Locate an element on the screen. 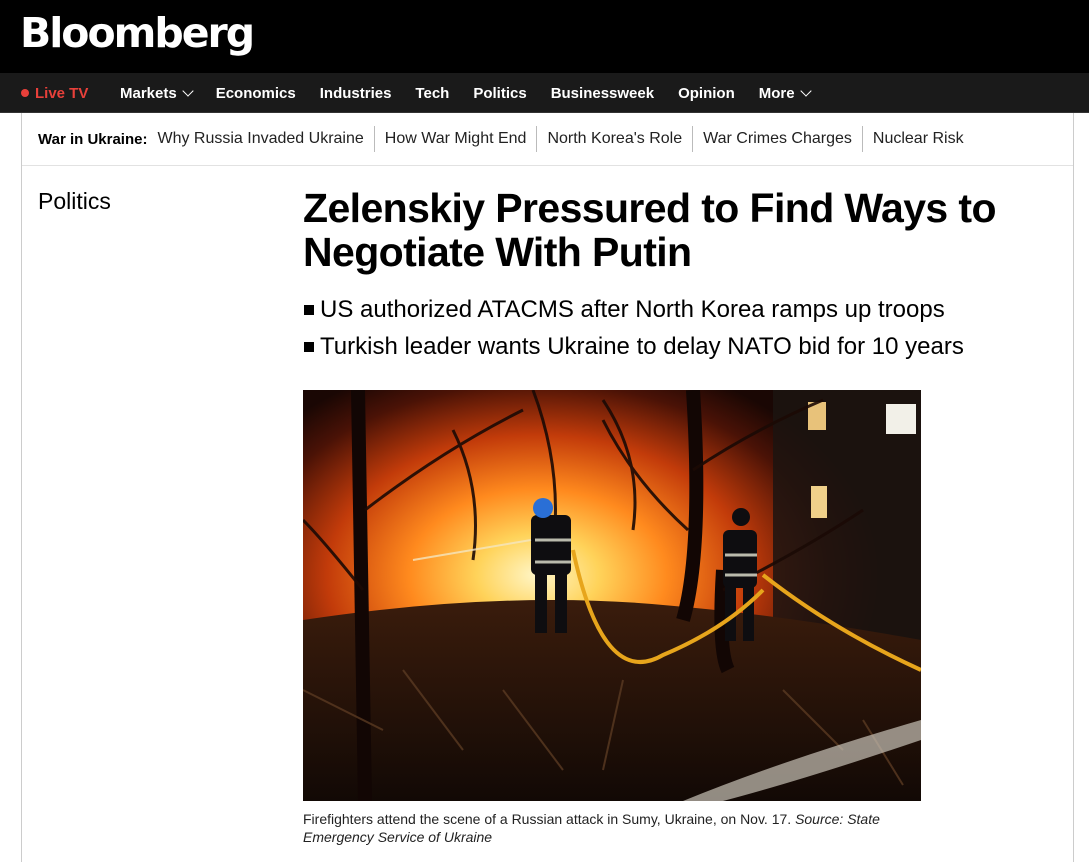 The height and width of the screenshot is (862, 1089). nav-item-industries: Industries is located at coordinates (356, 93).